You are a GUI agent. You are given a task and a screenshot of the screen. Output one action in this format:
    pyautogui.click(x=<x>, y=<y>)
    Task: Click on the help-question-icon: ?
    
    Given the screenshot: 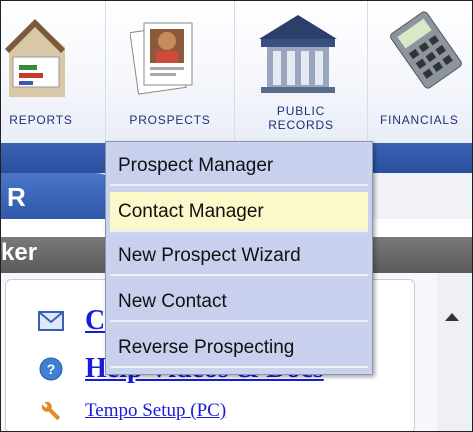 What is the action you would take?
    pyautogui.click(x=51, y=369)
    